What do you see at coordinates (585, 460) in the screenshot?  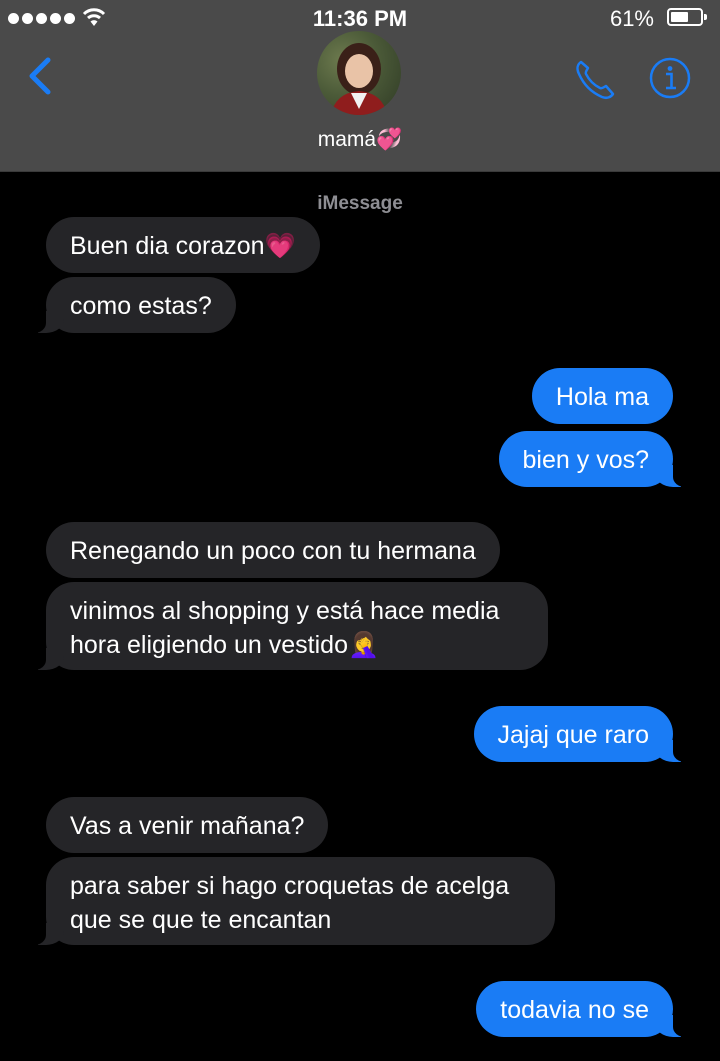 I see `message-text: bien y vos?` at bounding box center [585, 460].